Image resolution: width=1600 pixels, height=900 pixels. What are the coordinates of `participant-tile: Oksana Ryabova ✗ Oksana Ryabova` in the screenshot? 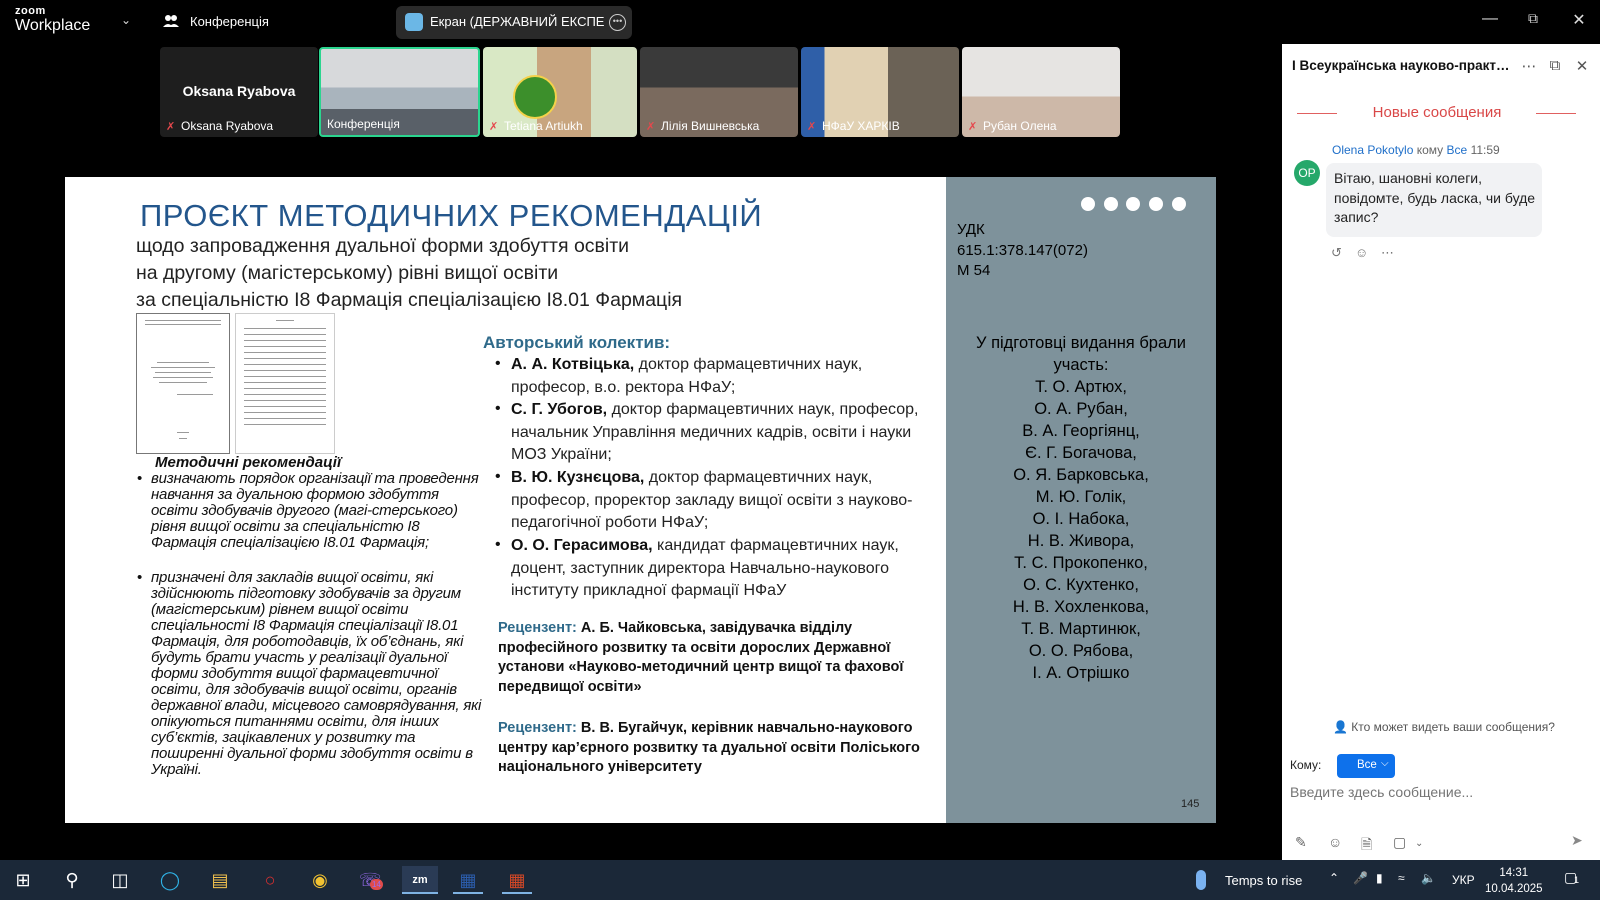 It's located at (239, 92).